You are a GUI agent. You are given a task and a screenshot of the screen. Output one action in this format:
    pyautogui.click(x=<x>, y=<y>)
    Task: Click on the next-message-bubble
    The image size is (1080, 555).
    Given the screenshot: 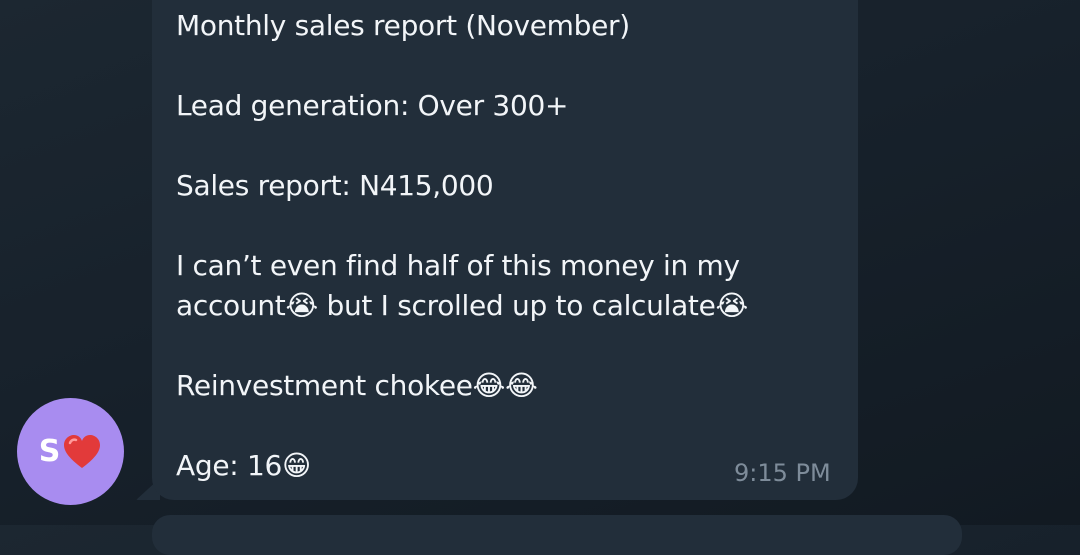 What is the action you would take?
    pyautogui.click(x=557, y=535)
    